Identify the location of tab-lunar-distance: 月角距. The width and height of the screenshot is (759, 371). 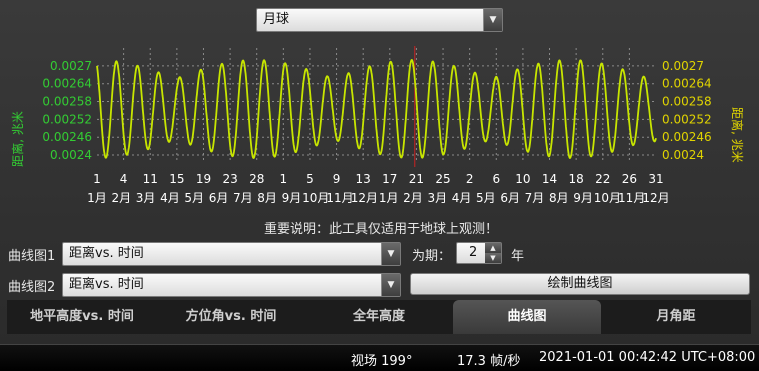
(676, 317).